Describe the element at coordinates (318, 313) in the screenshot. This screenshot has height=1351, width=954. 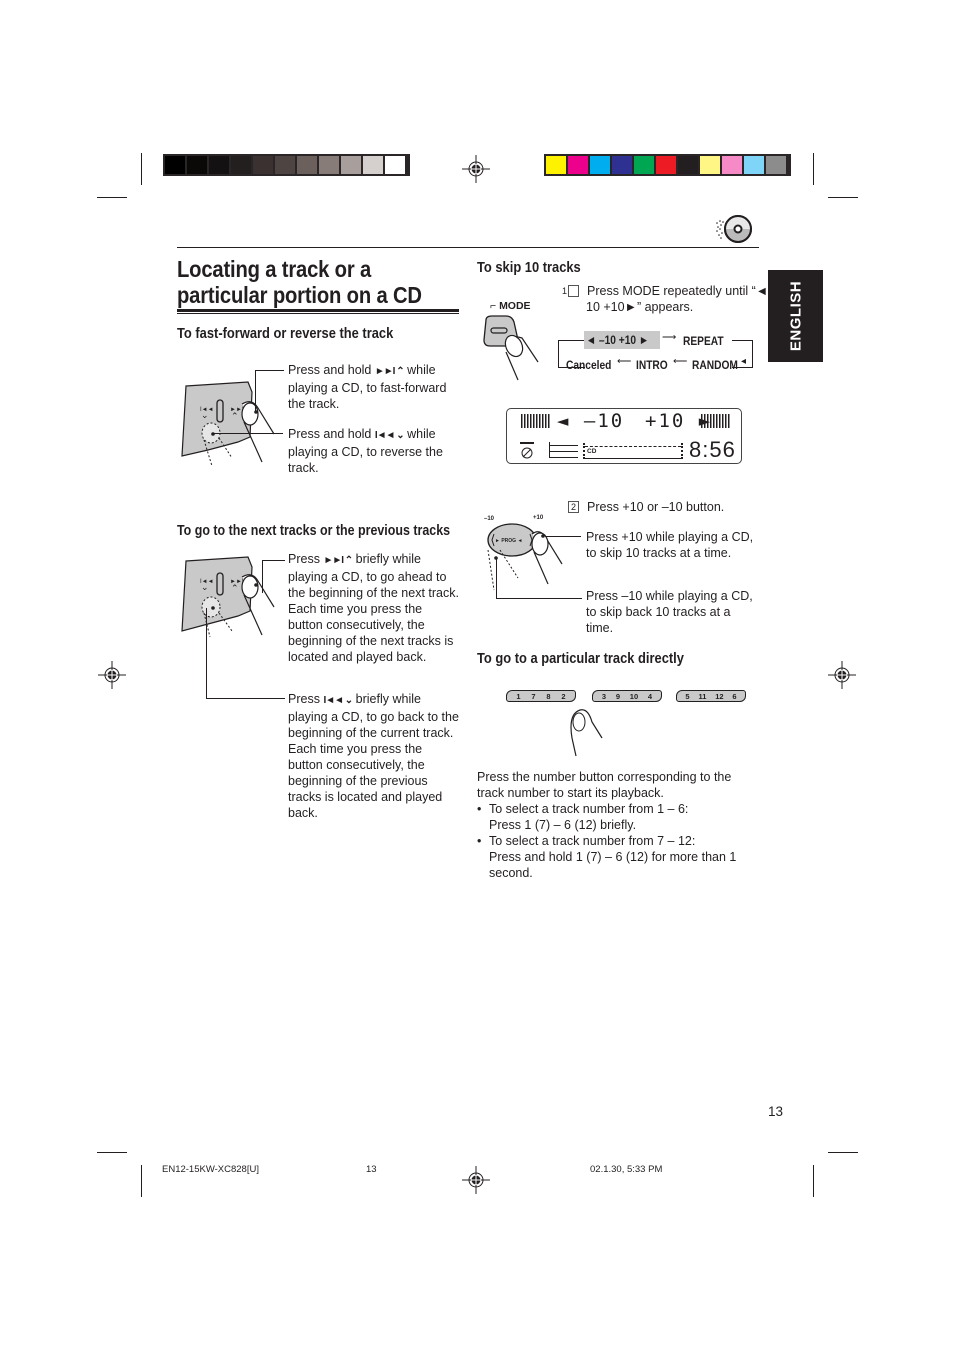
I see `title-underline-thin` at that location.